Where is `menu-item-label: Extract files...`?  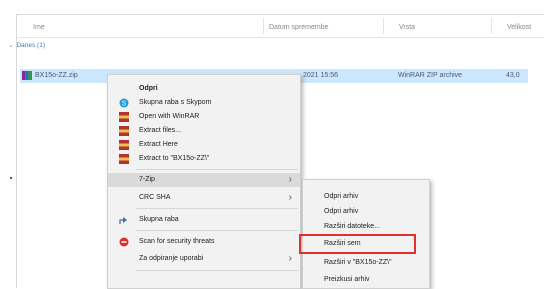
menu-item-label: Extract files... is located at coordinates (160, 130).